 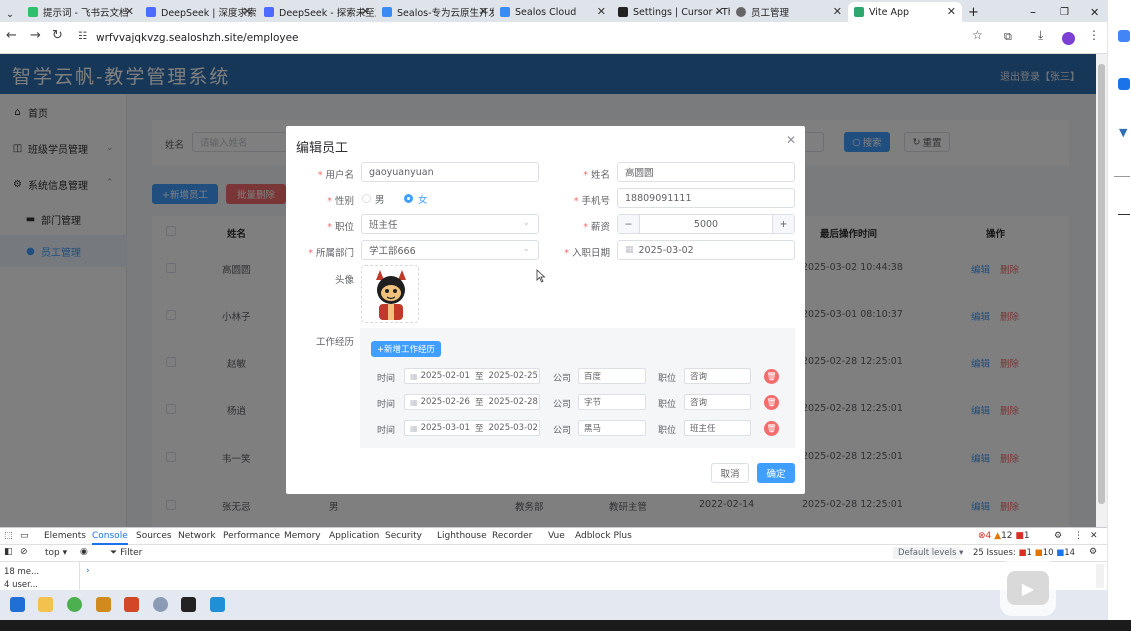 I want to click on gender-male-radio, so click(x=366, y=198).